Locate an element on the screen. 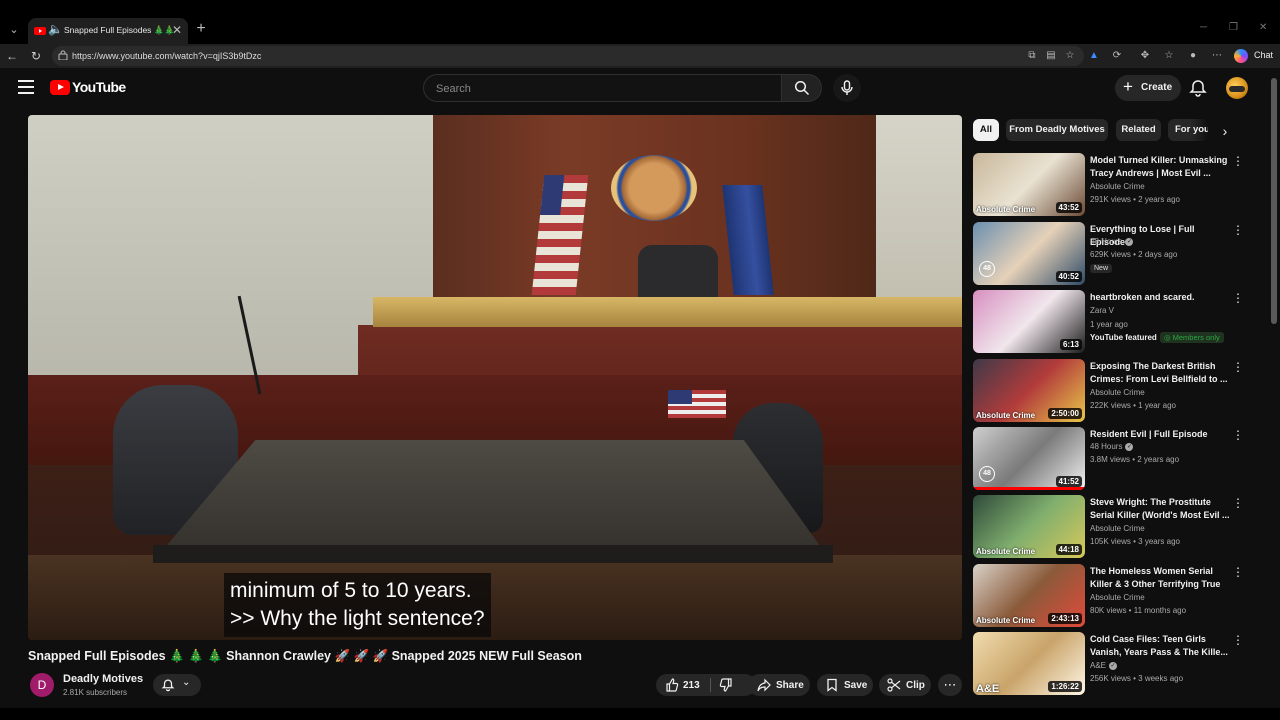 The image size is (1280, 720). more-options-icon: ⋯ is located at coordinates (1217, 56).